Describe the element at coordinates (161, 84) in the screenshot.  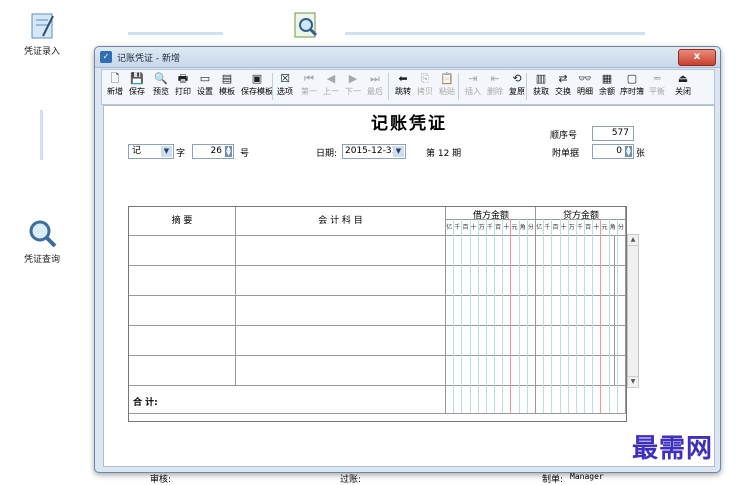
I see `toolbar-button-preview: 🔍 预览` at that location.